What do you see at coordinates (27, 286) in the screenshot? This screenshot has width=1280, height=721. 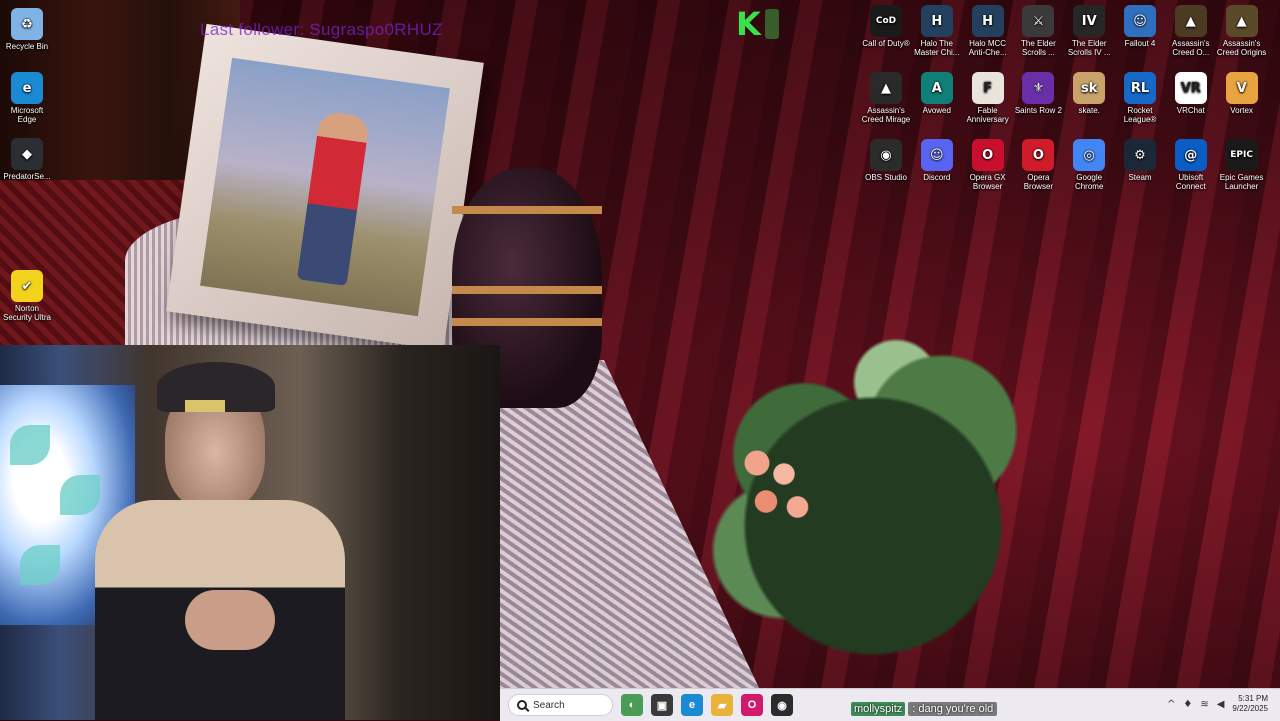 I see `norton-icon: ✔` at bounding box center [27, 286].